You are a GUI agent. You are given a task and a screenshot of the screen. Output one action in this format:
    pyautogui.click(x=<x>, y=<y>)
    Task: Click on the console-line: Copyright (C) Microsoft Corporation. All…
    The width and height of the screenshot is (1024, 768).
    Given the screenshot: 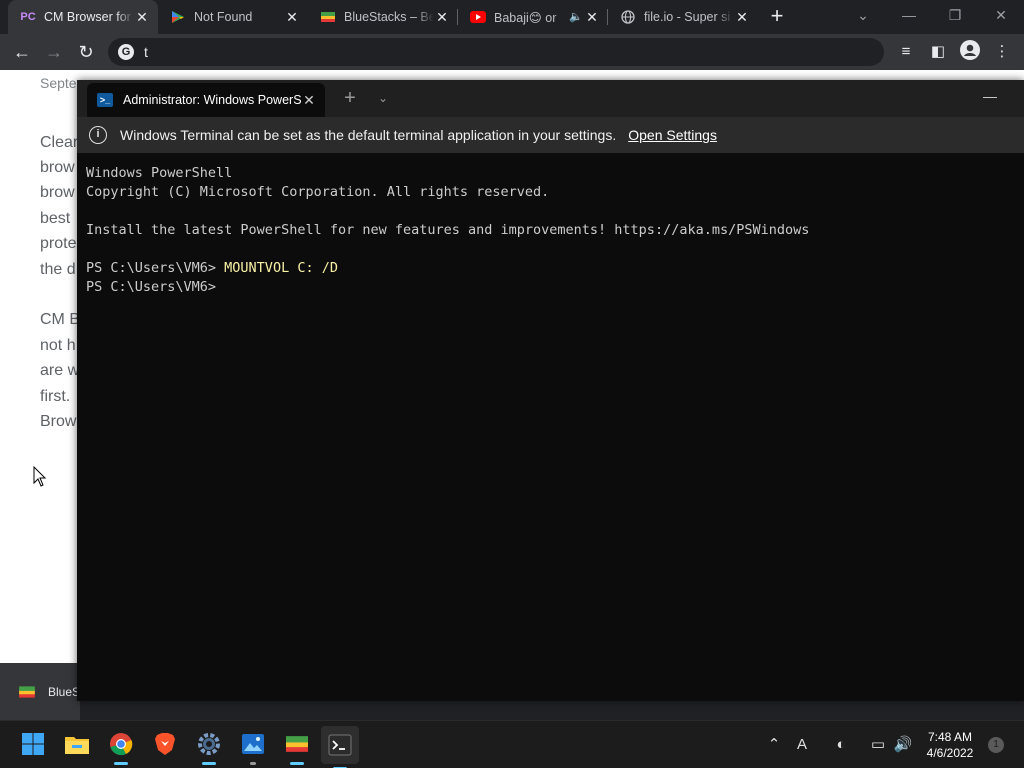 What is the action you would take?
    pyautogui.click(x=318, y=192)
    